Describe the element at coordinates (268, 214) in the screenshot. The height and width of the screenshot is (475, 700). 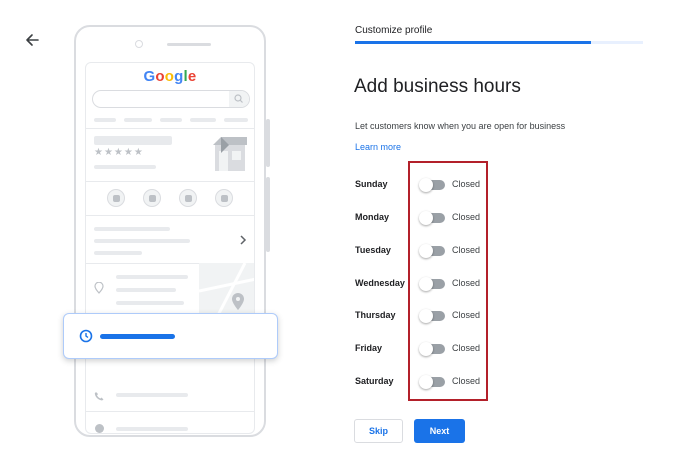
I see `phone-power-button` at that location.